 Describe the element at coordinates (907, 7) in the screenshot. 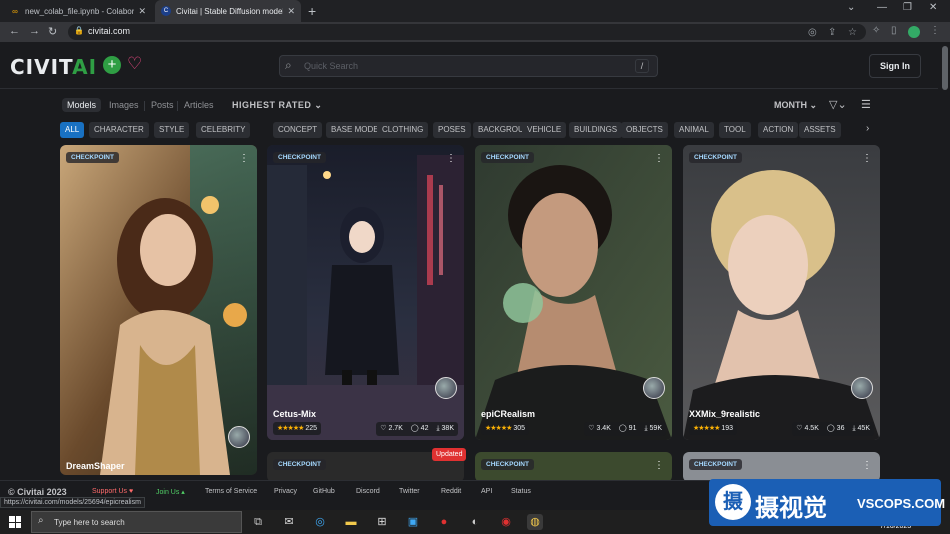

I see `maximize-icon: ❐` at that location.